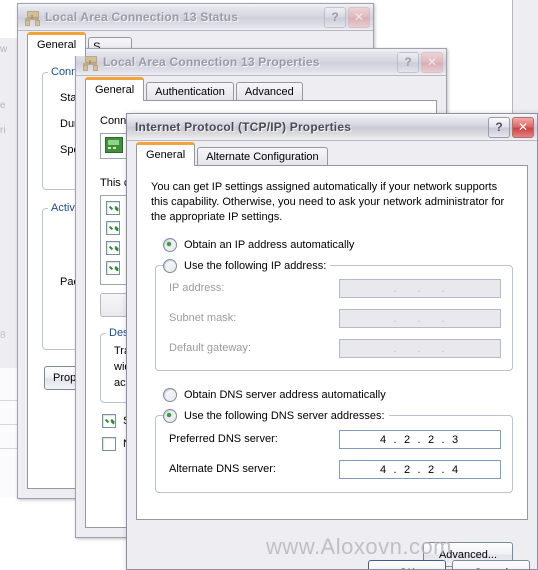  What do you see at coordinates (3, 335) in the screenshot?
I see `background-window-left-text-8: 8` at bounding box center [3, 335].